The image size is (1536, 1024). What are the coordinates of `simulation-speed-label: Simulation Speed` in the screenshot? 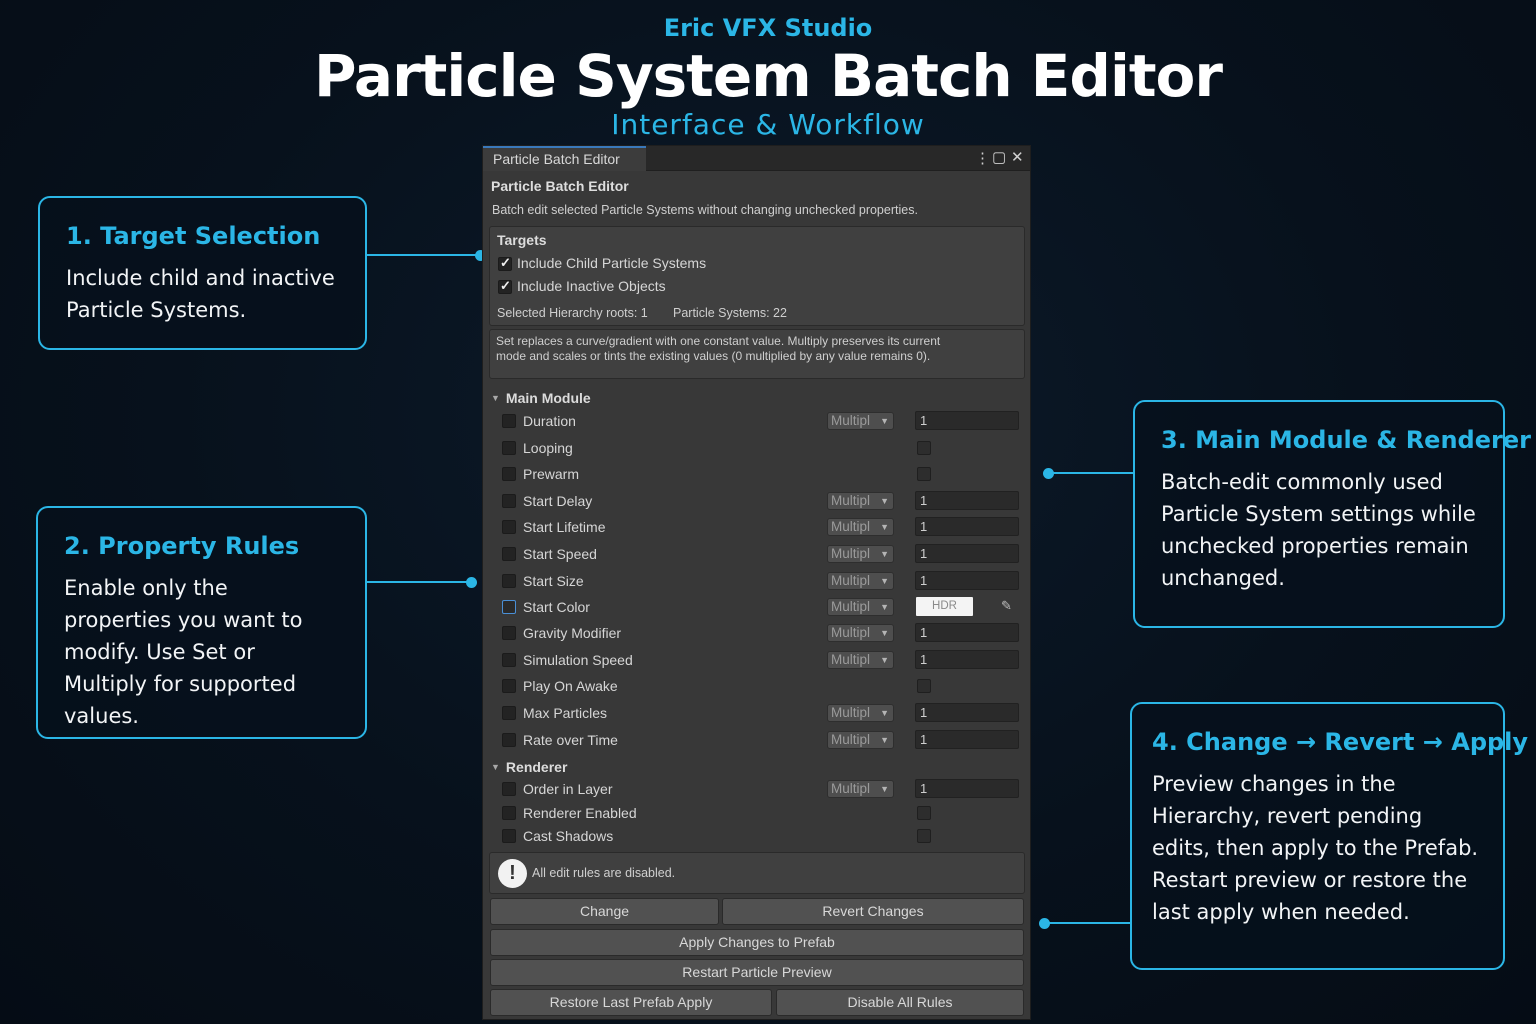 It's located at (578, 660).